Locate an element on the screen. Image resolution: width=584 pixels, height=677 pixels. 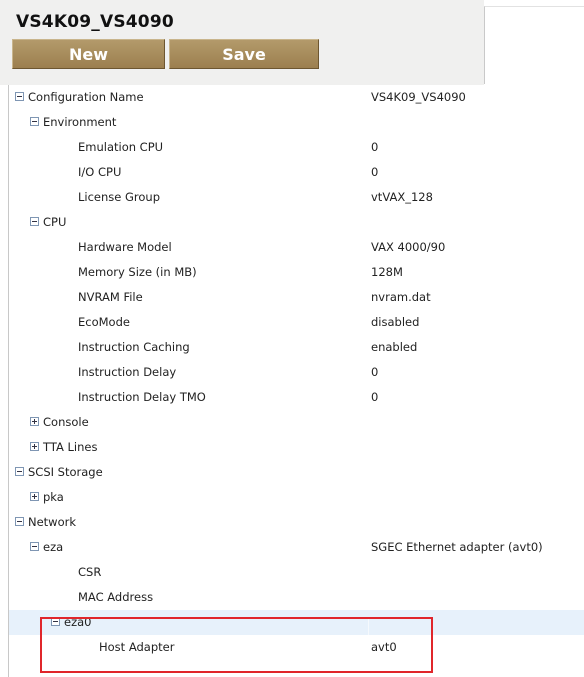
tree-row-tta-lines: TTA Lines is located at coordinates (296, 447).